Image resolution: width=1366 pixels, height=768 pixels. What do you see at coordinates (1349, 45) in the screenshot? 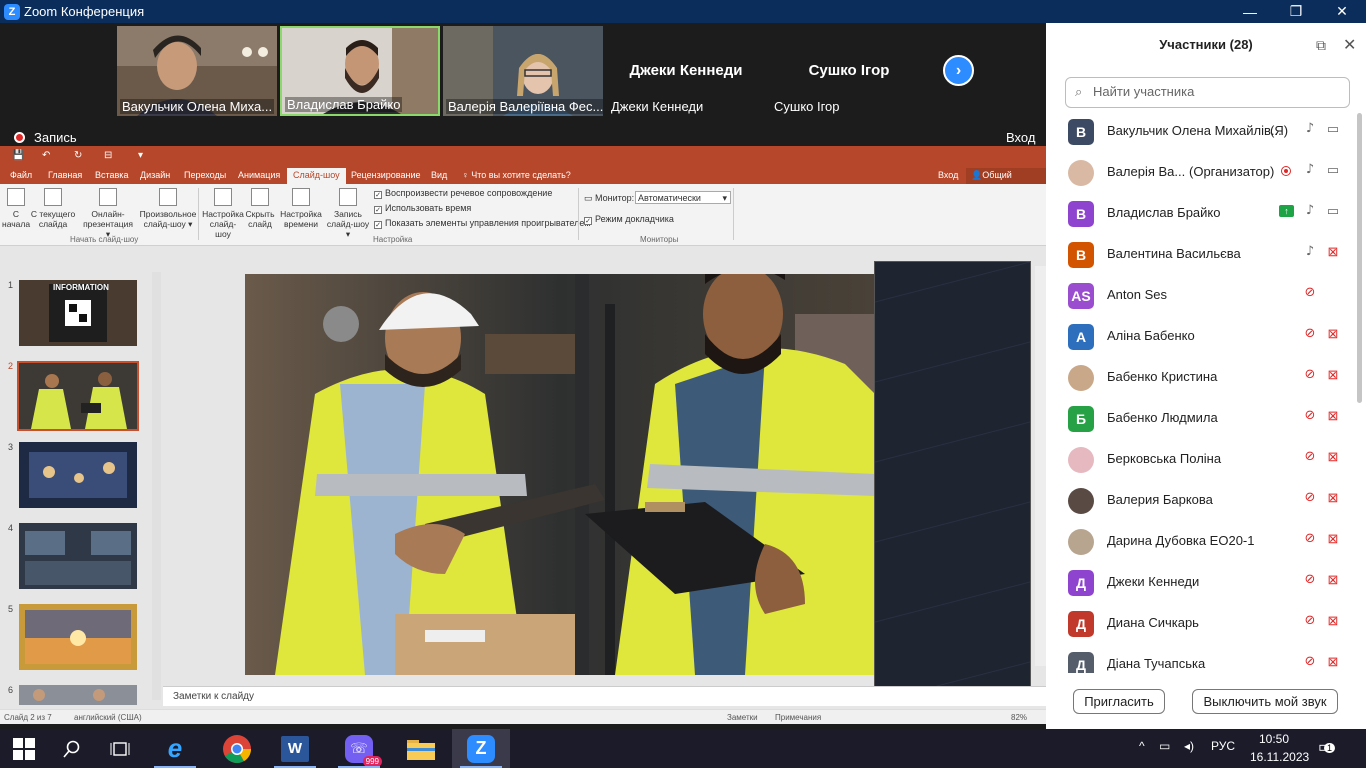
I see `close-icon: ✕` at bounding box center [1349, 45].